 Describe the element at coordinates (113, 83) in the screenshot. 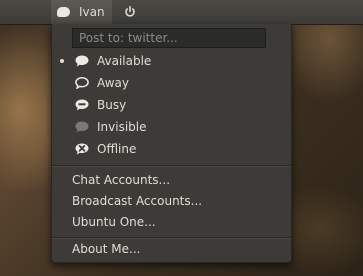

I see `status-label: Away` at that location.